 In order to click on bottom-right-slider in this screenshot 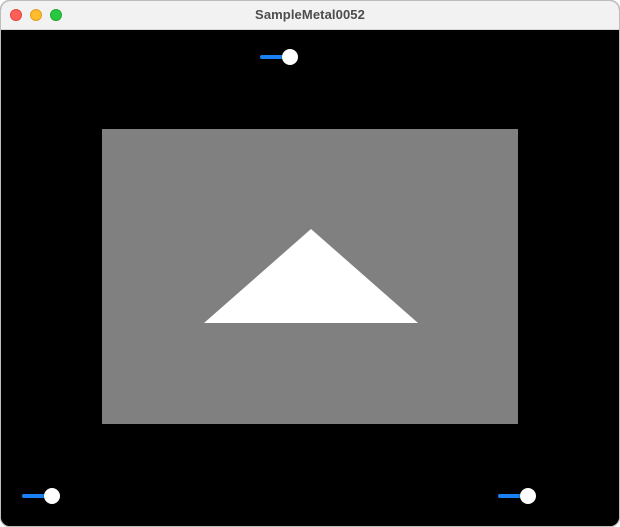, I will do `click(517, 497)`.